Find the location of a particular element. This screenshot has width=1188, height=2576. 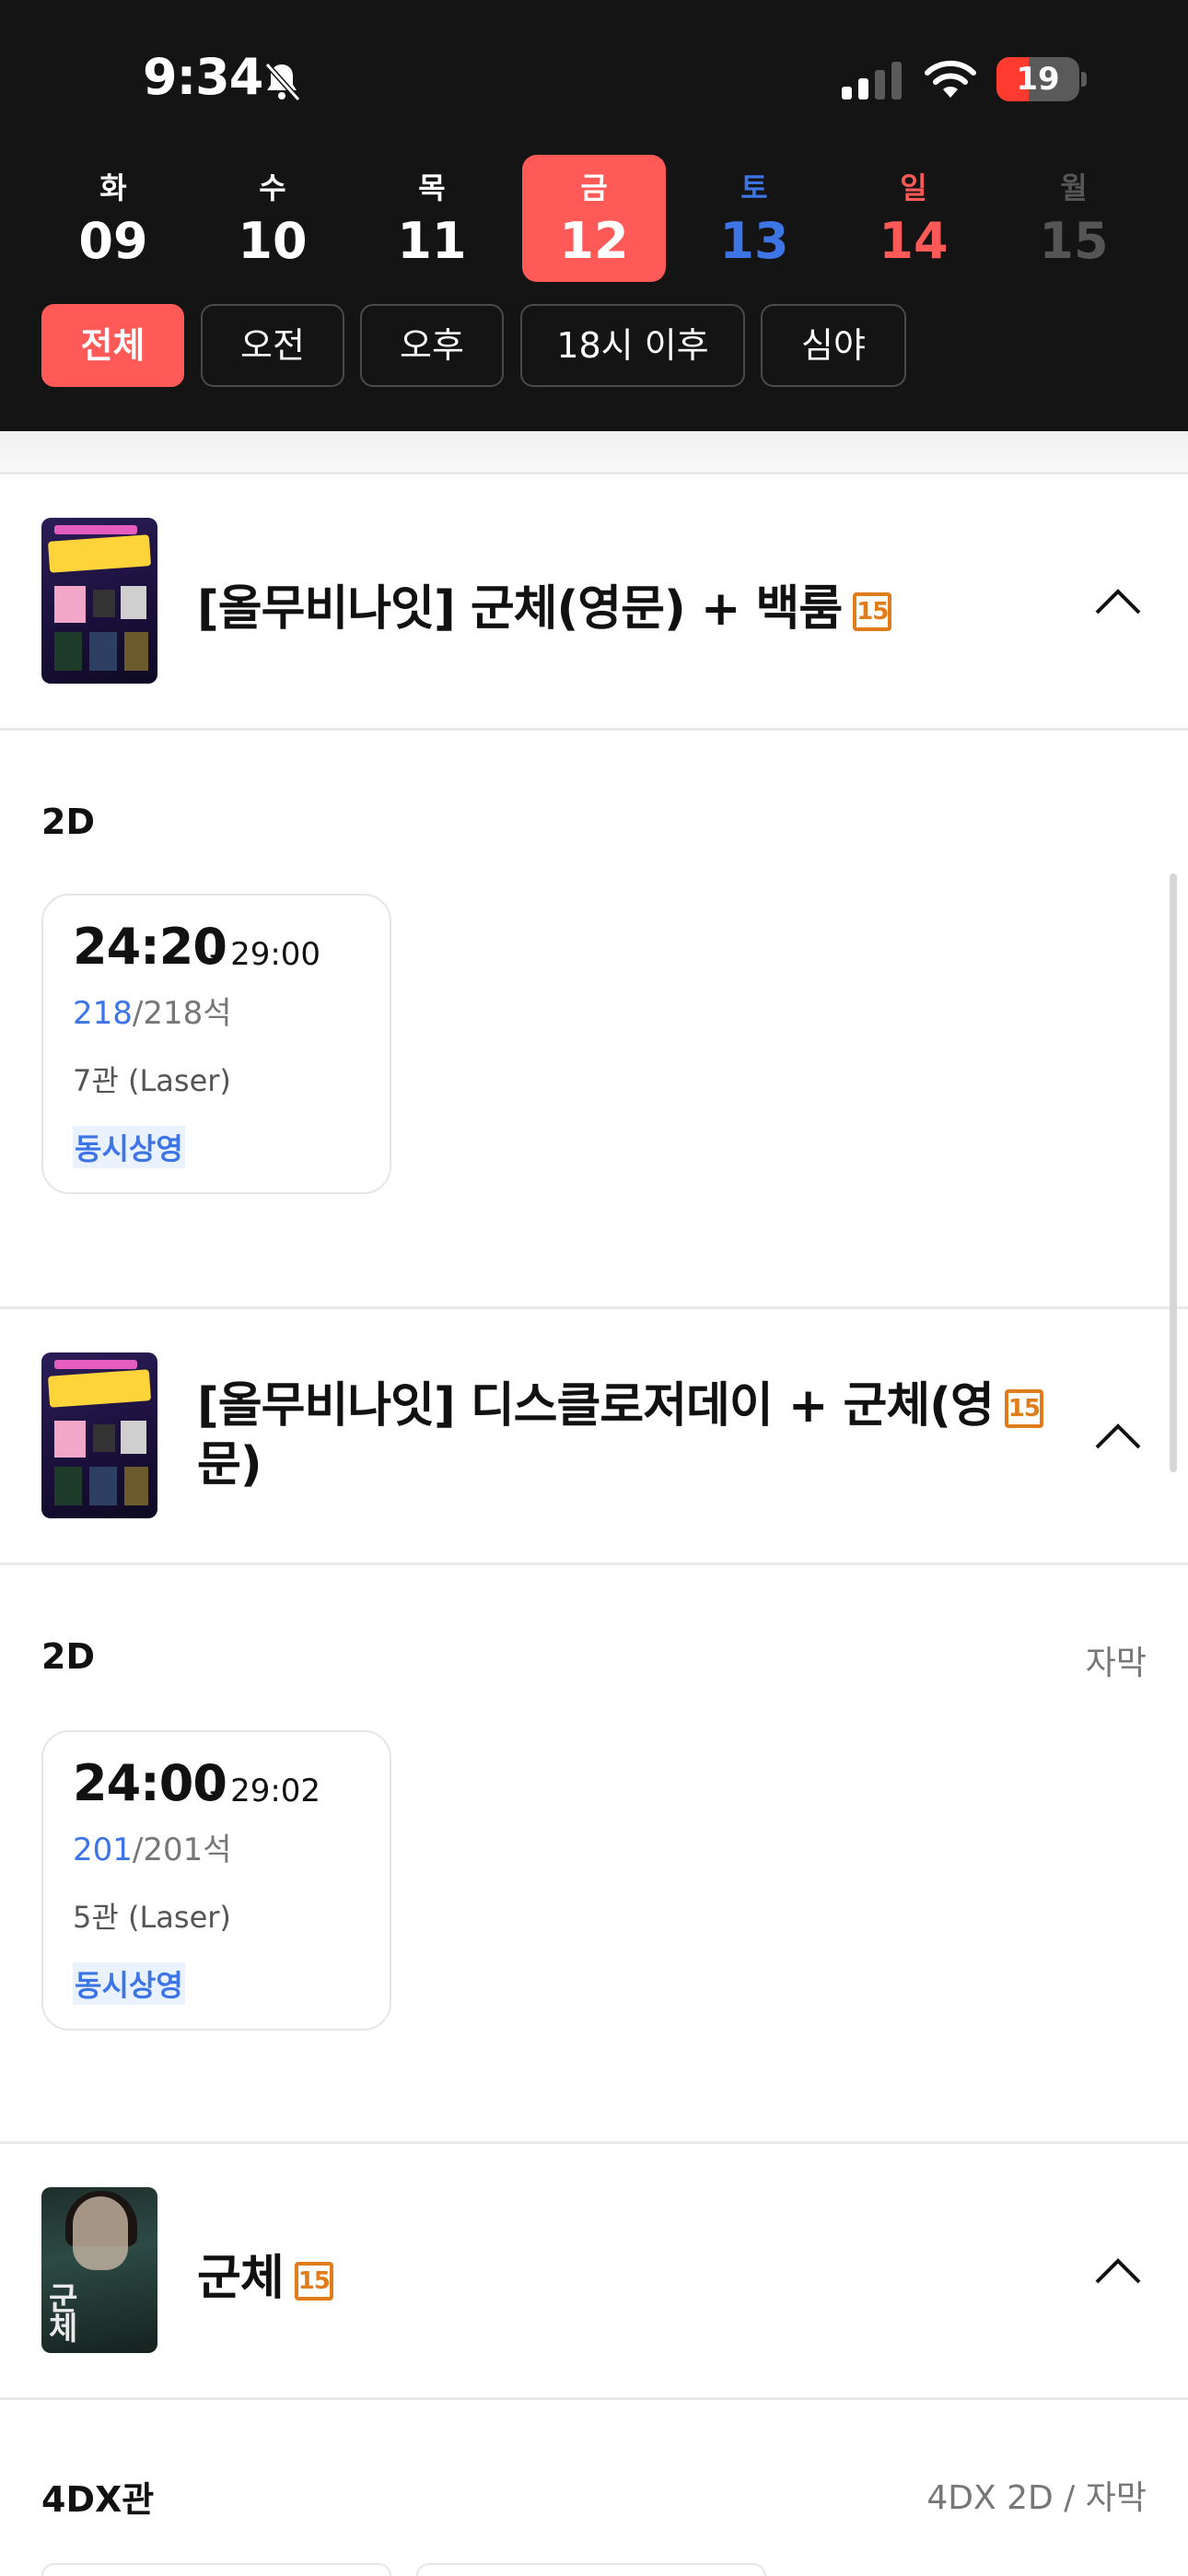

date-tue-09: 화 09 is located at coordinates (113, 218).